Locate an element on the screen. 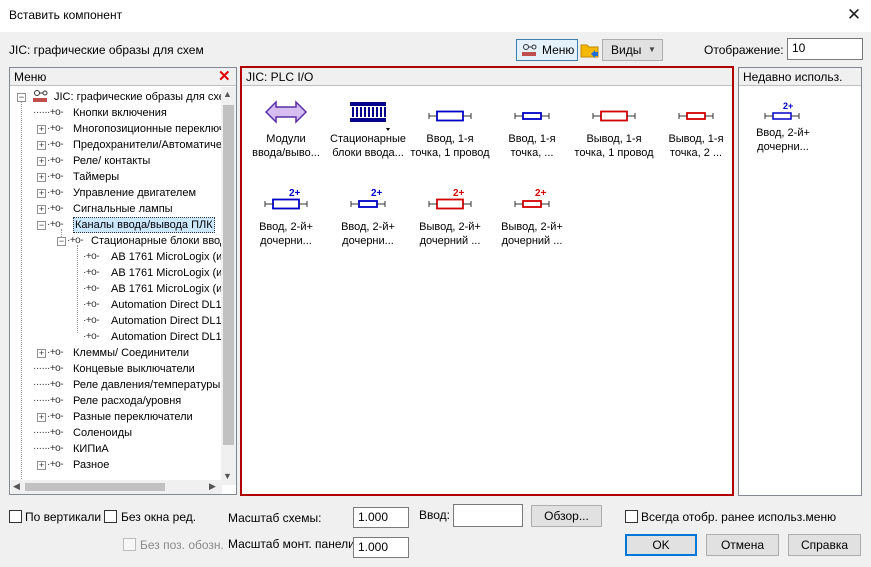 The width and height of the screenshot is (871, 567). vertical-checkbox is located at coordinates (15, 516).